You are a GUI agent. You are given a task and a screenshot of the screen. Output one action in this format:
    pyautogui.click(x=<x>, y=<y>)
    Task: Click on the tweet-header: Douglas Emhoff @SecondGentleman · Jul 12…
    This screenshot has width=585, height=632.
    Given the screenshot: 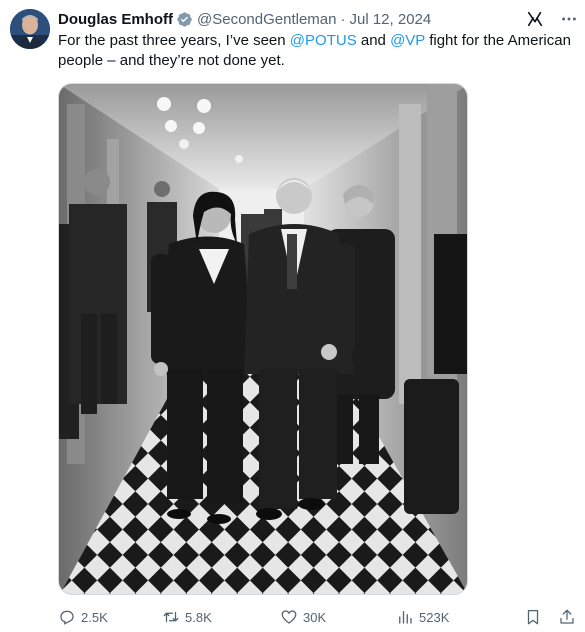 What is the action you would take?
    pyautogui.click(x=318, y=19)
    